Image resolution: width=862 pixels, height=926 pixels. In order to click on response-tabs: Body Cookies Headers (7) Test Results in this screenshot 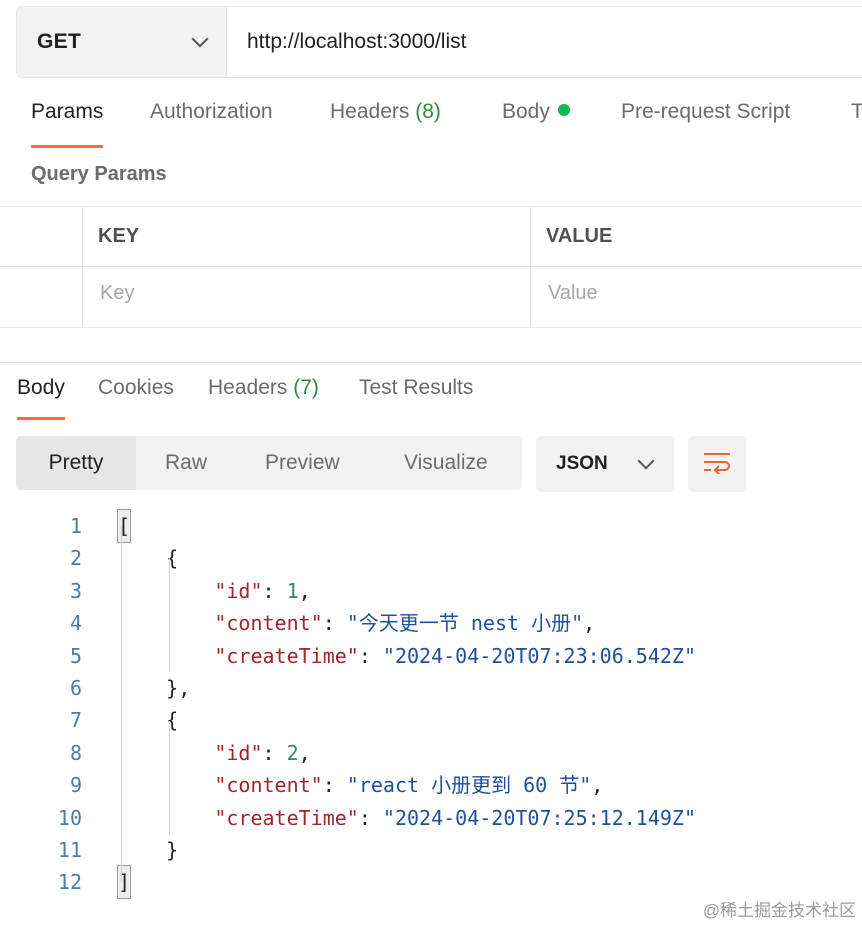, I will do `click(431, 398)`.